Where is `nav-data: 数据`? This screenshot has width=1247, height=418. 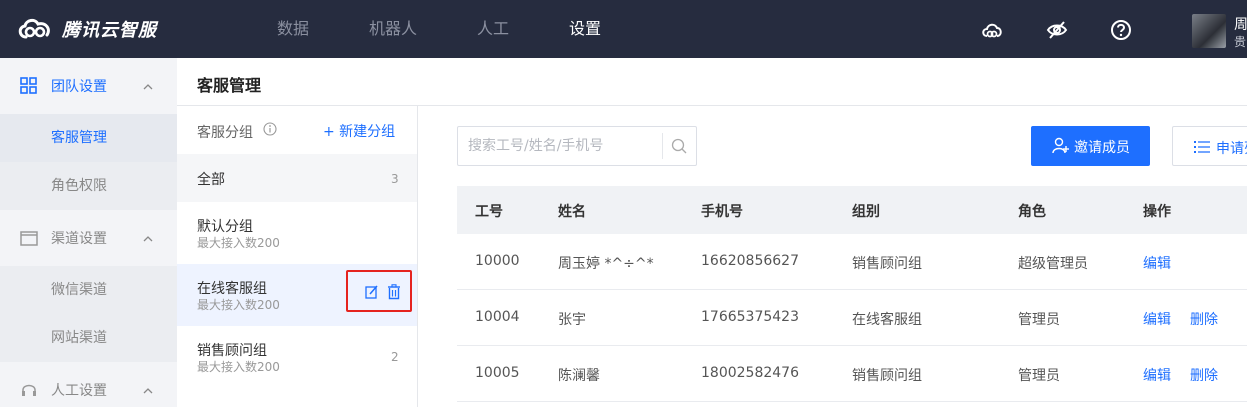 nav-data: 数据 is located at coordinates (293, 29).